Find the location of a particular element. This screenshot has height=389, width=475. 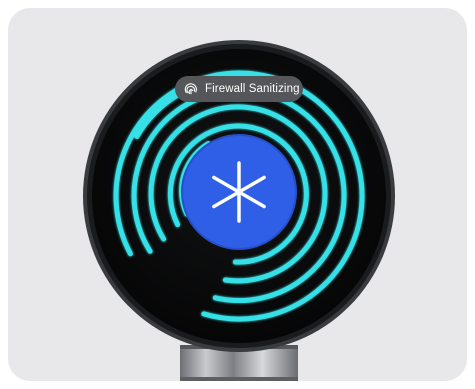

fingerprint-icon is located at coordinates (191, 89).